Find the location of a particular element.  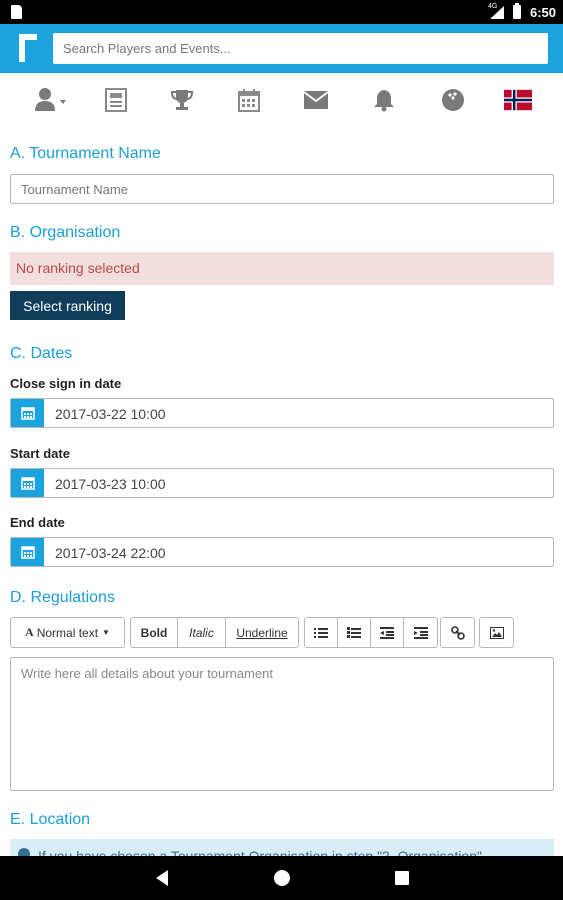

outdent-icon is located at coordinates (387, 632).